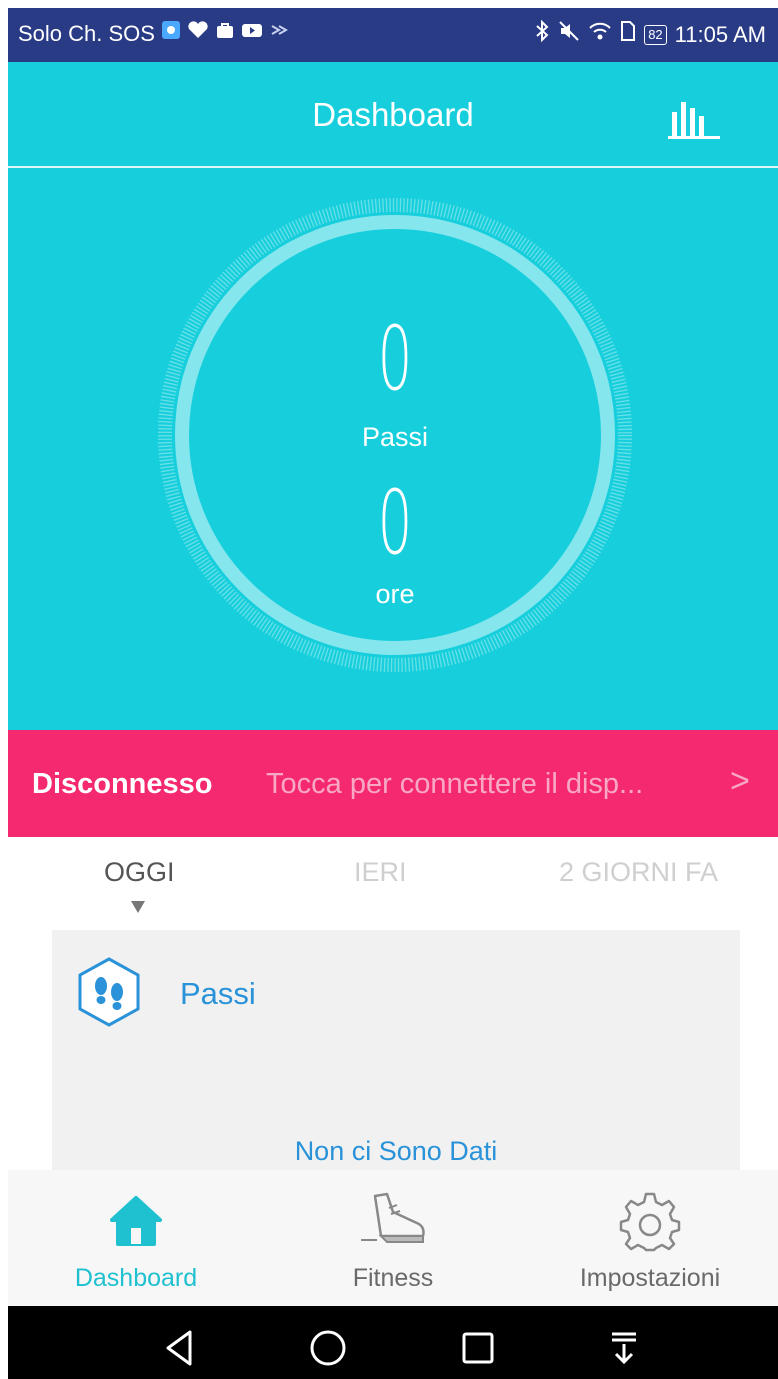 The width and height of the screenshot is (778, 1379). Describe the element at coordinates (638, 872) in the screenshot. I see `tab-two-days-ago: 2 GIORNI FA` at that location.